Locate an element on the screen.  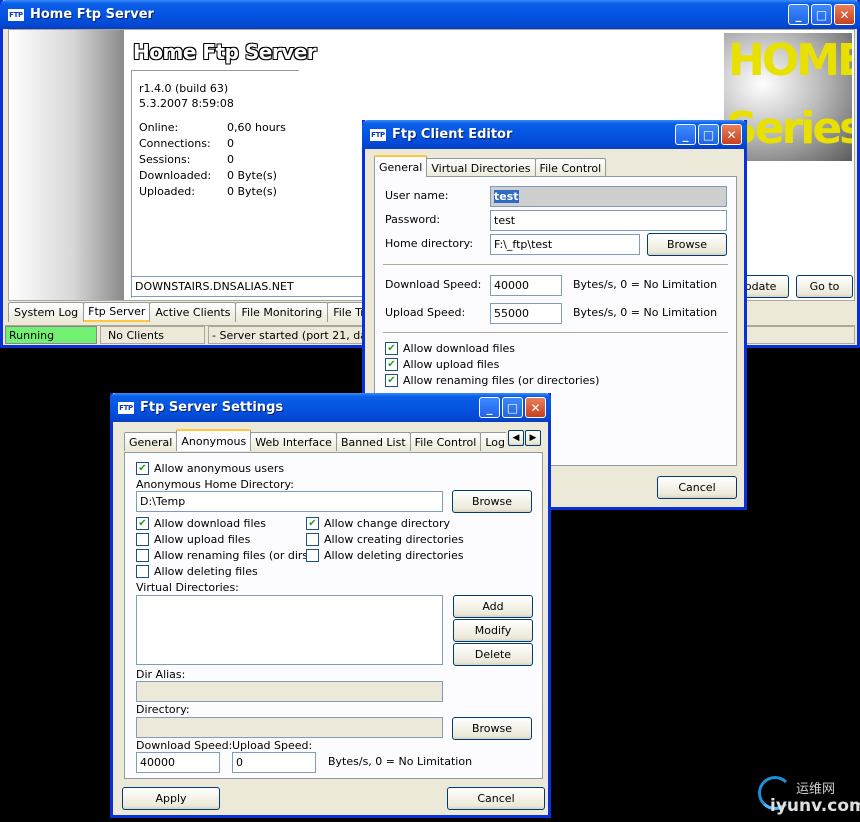
allow-anonymous-checkbox: ✔ Allow anonymous users is located at coordinates (210, 468).